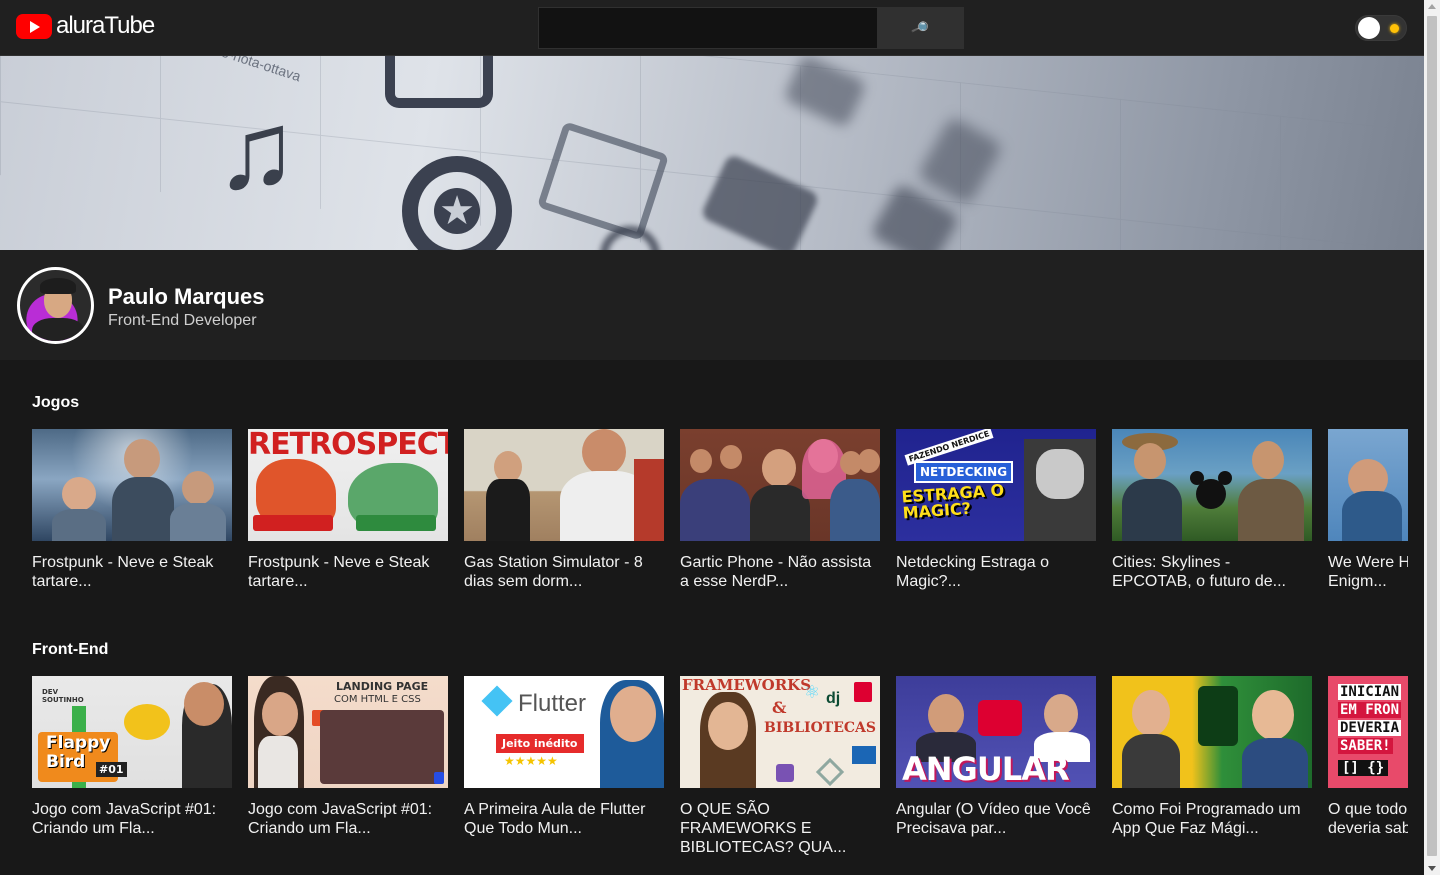 The height and width of the screenshot is (875, 1440). I want to click on search-button: 🔎, so click(920, 28).